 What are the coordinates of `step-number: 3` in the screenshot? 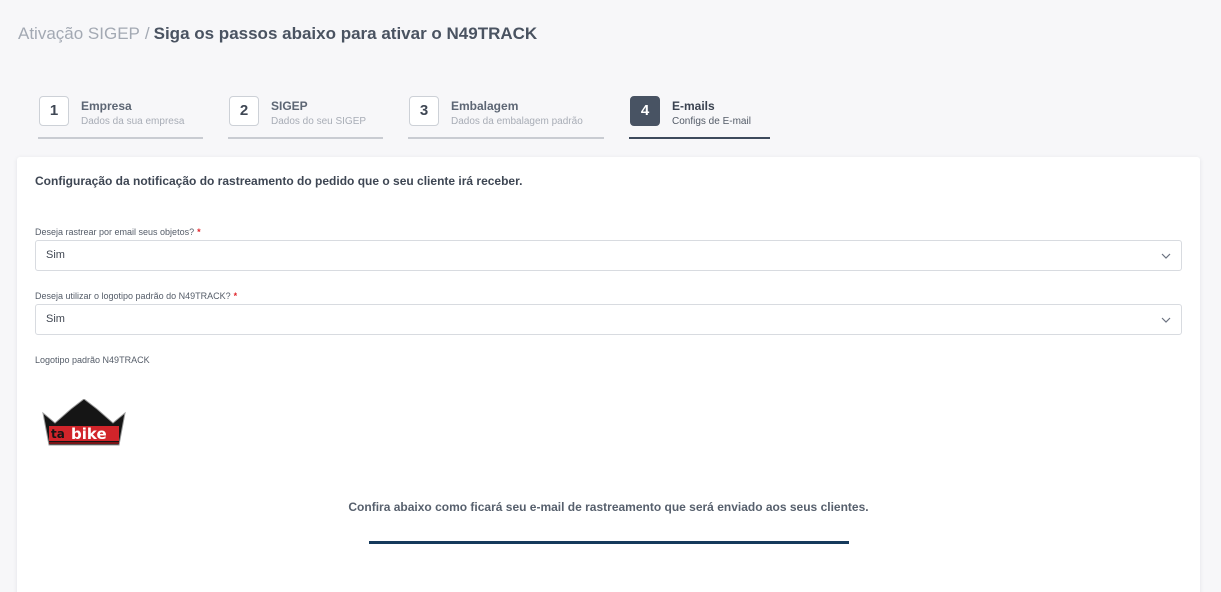 It's located at (424, 111).